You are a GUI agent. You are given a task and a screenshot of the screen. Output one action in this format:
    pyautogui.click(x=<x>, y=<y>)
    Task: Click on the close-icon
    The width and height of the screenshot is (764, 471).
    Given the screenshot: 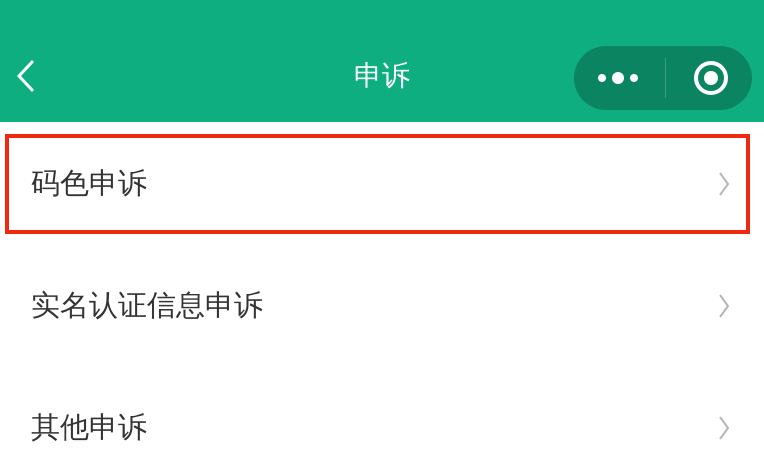 What is the action you would take?
    pyautogui.click(x=710, y=78)
    